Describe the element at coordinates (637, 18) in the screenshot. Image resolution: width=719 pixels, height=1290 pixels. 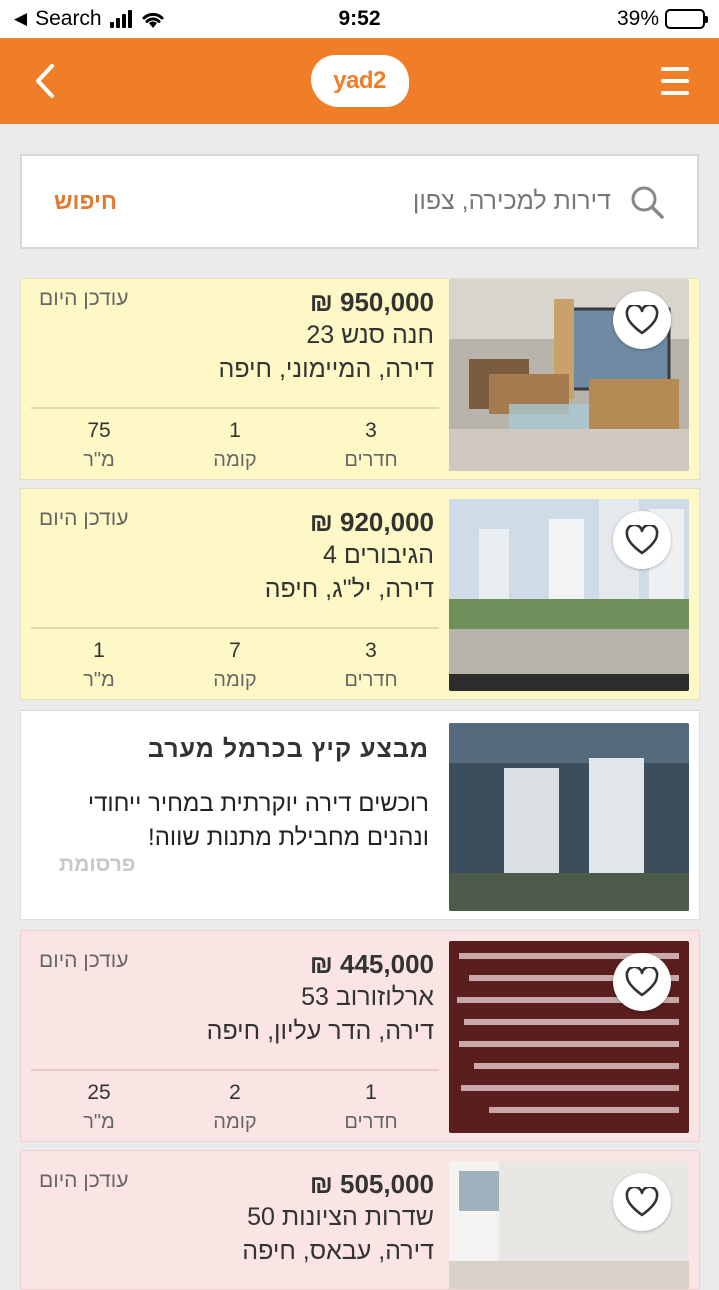
I see `battery-percent: 39%` at that location.